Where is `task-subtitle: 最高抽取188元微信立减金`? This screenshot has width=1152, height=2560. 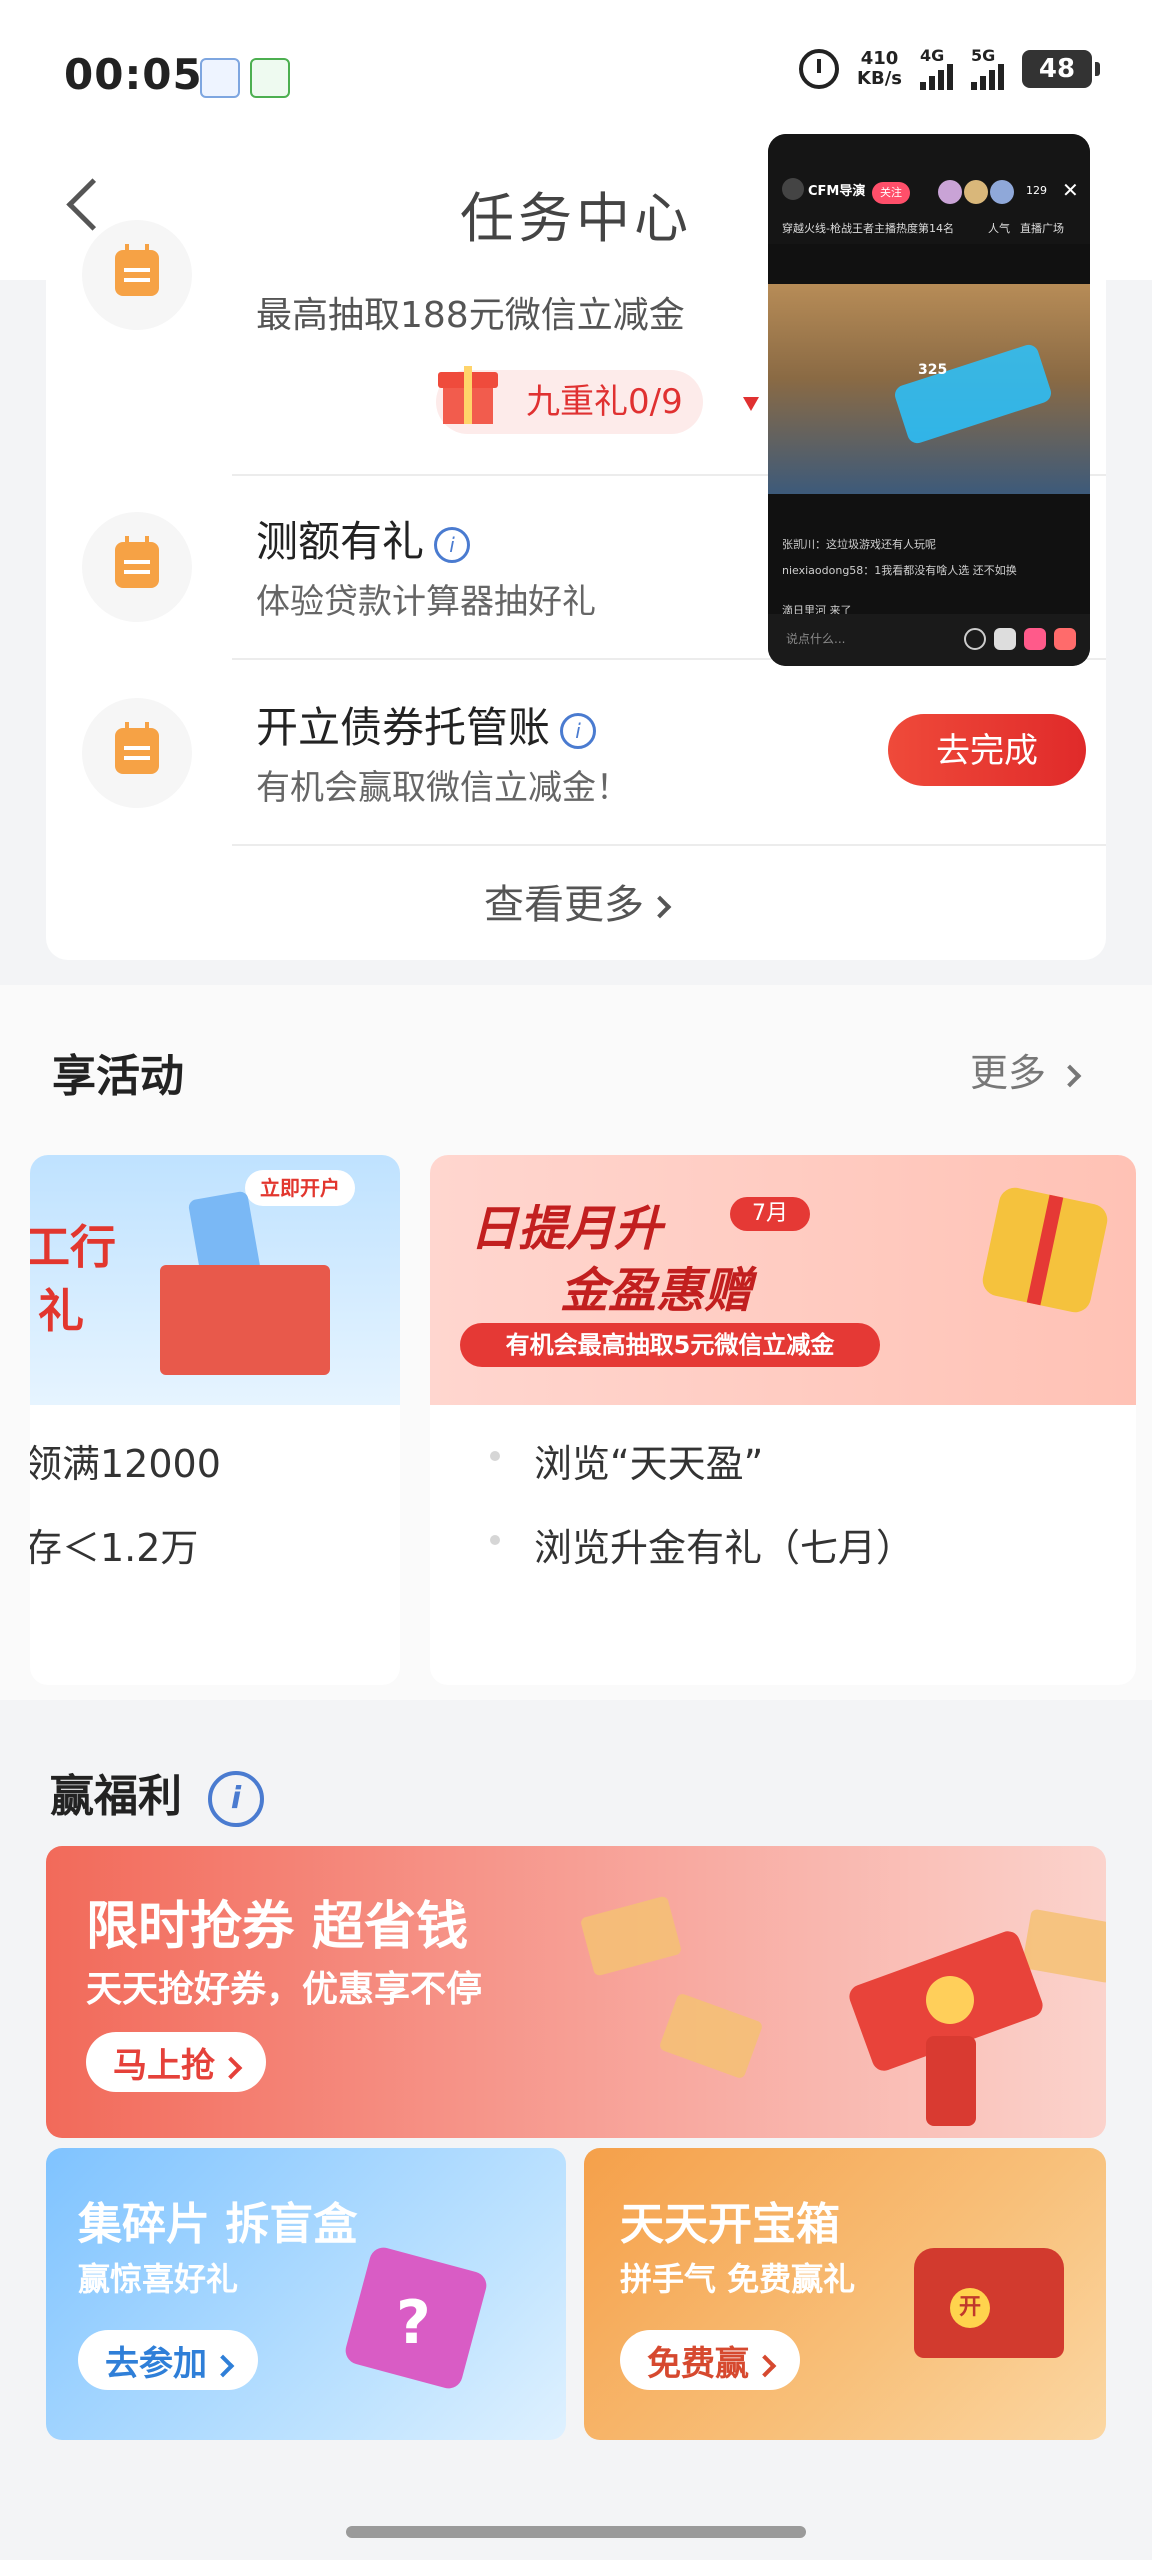 task-subtitle: 最高抽取188元微信立减金 is located at coordinates (470, 315).